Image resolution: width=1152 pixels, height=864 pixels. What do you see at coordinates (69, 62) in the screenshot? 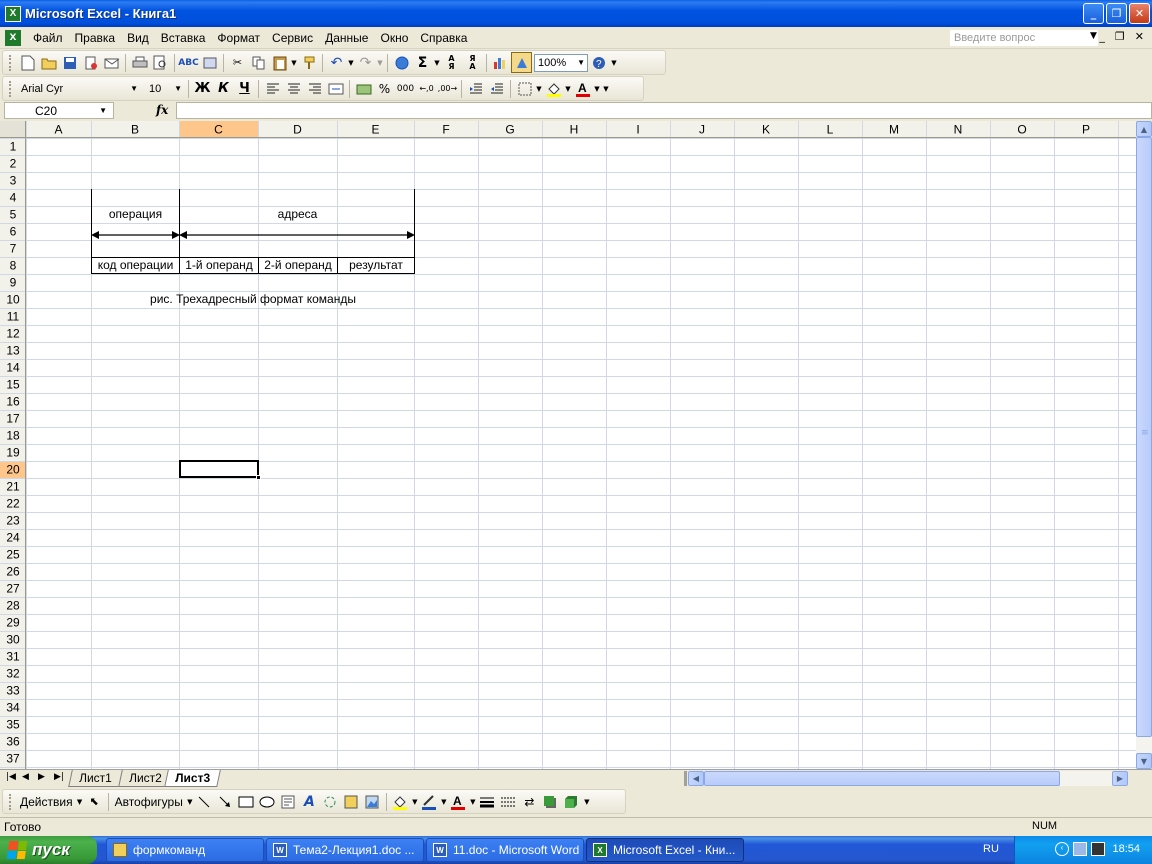
I see `save-icon` at bounding box center [69, 62].